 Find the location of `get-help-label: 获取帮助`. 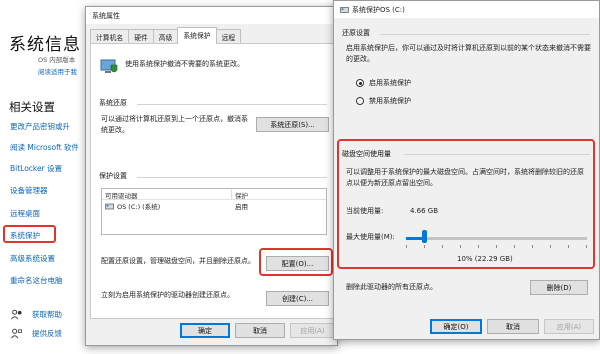

get-help-label: 获取帮助 is located at coordinates (47, 314).